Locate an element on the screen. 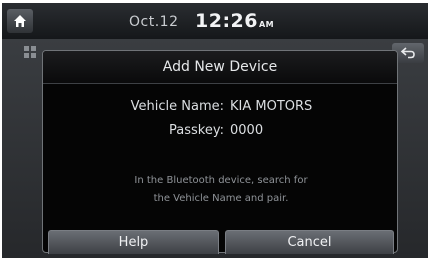 This screenshot has height=260, width=430. clock-ampm: AM is located at coordinates (266, 24).